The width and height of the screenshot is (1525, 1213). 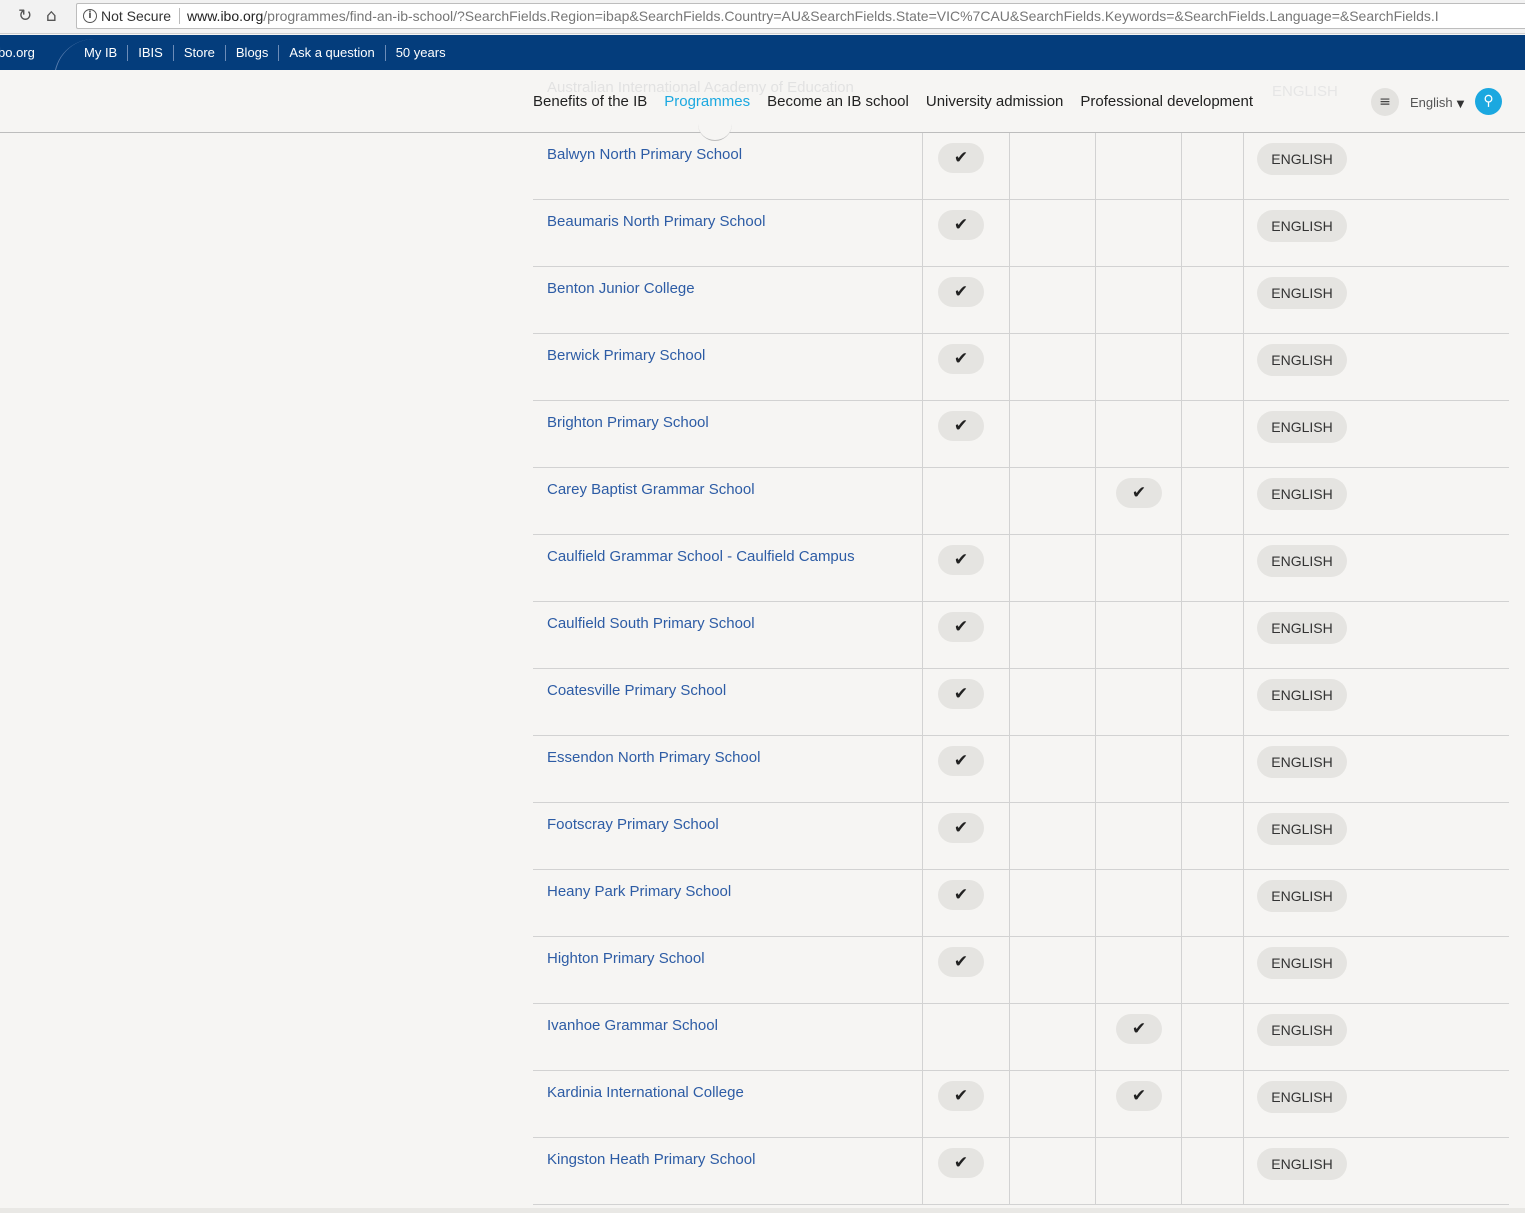 I want to click on school-name-link: Highton Primary School, so click(x=626, y=958).